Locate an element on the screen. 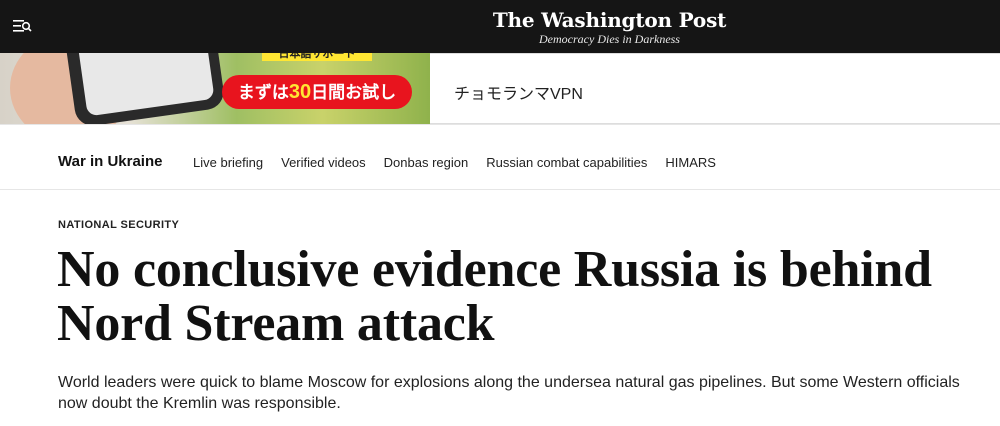 This screenshot has width=1000, height=426. ad-cta-number: 30 is located at coordinates (300, 92).